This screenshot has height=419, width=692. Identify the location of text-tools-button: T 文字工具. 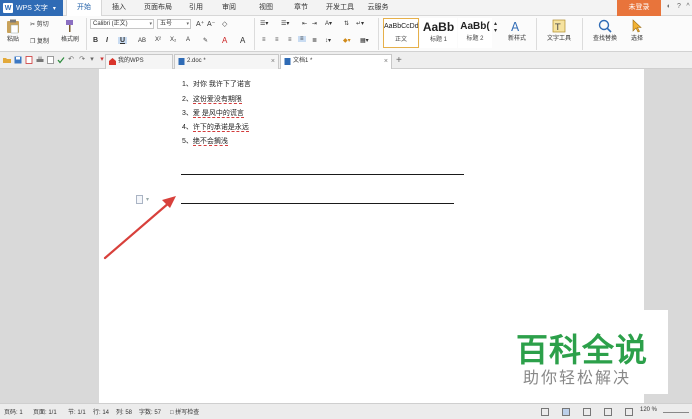
(559, 30).